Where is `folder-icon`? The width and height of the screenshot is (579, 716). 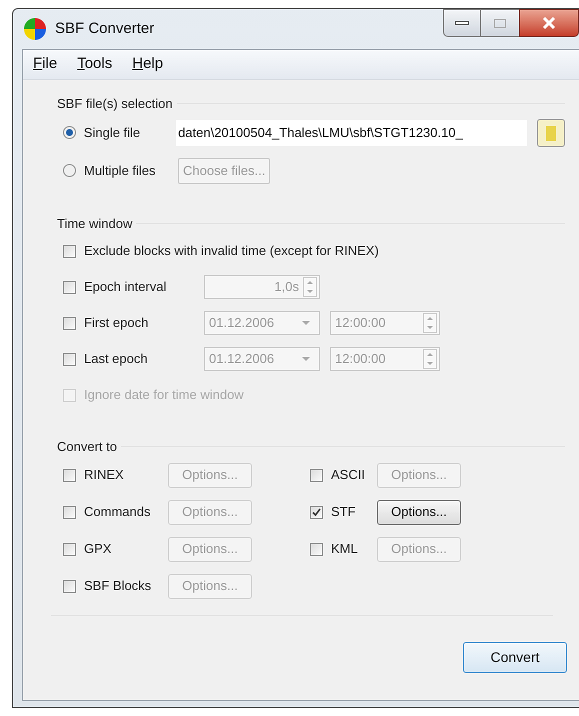 folder-icon is located at coordinates (551, 133).